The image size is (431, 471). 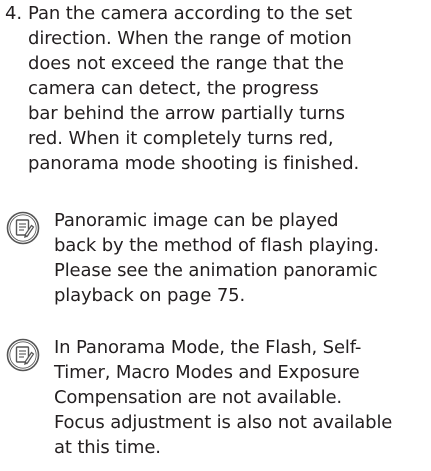 I want to click on note-line: back by the method of flash playing., so click(x=217, y=245).